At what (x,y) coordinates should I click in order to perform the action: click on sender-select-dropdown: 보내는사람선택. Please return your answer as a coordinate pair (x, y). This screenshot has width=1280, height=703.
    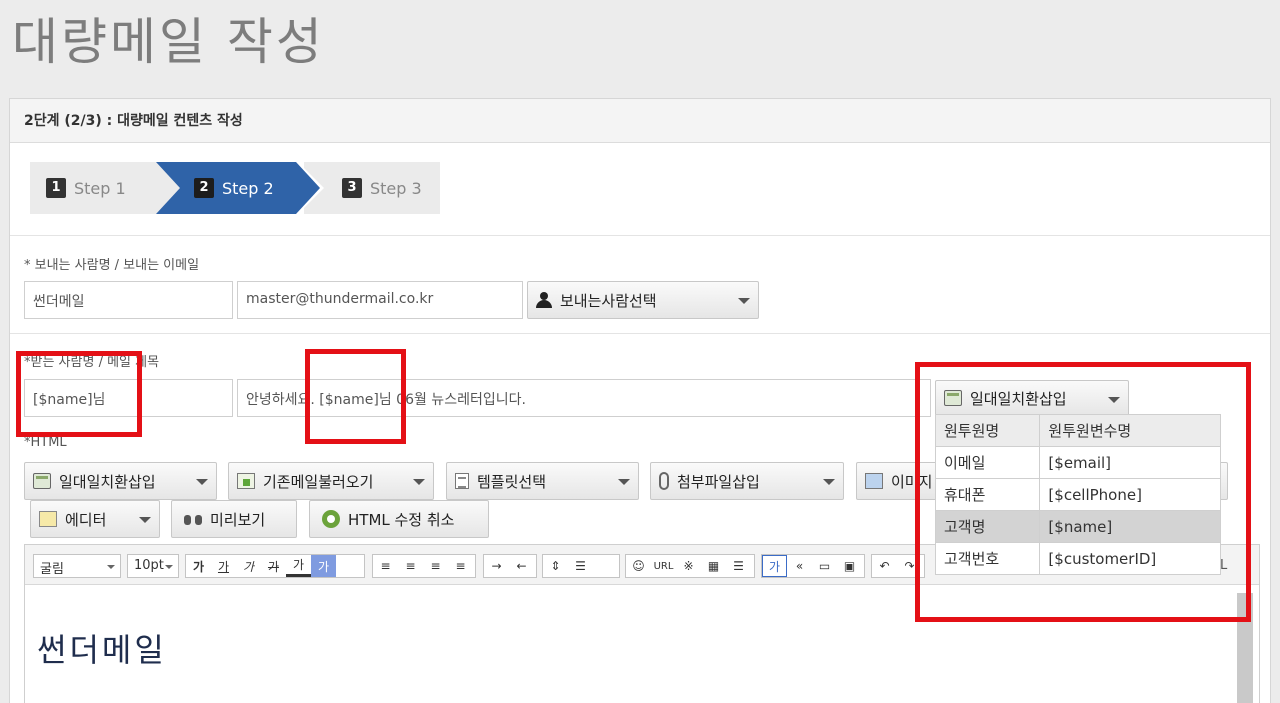
    Looking at the image, I should click on (643, 300).